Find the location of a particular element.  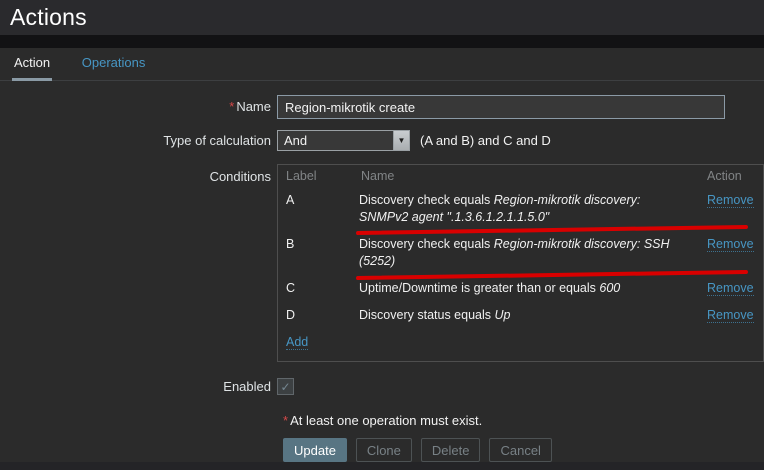

condition-label-d: D is located at coordinates (291, 315).